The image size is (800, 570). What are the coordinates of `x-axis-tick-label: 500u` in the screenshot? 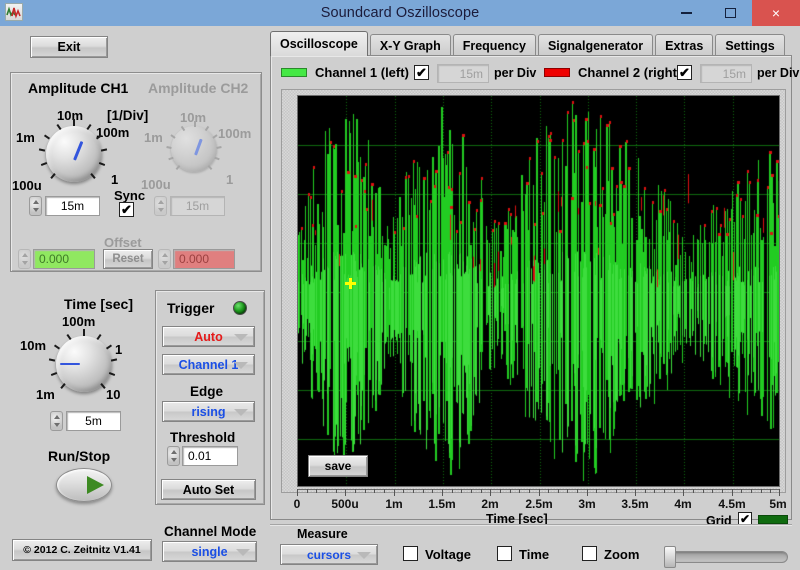 It's located at (345, 504).